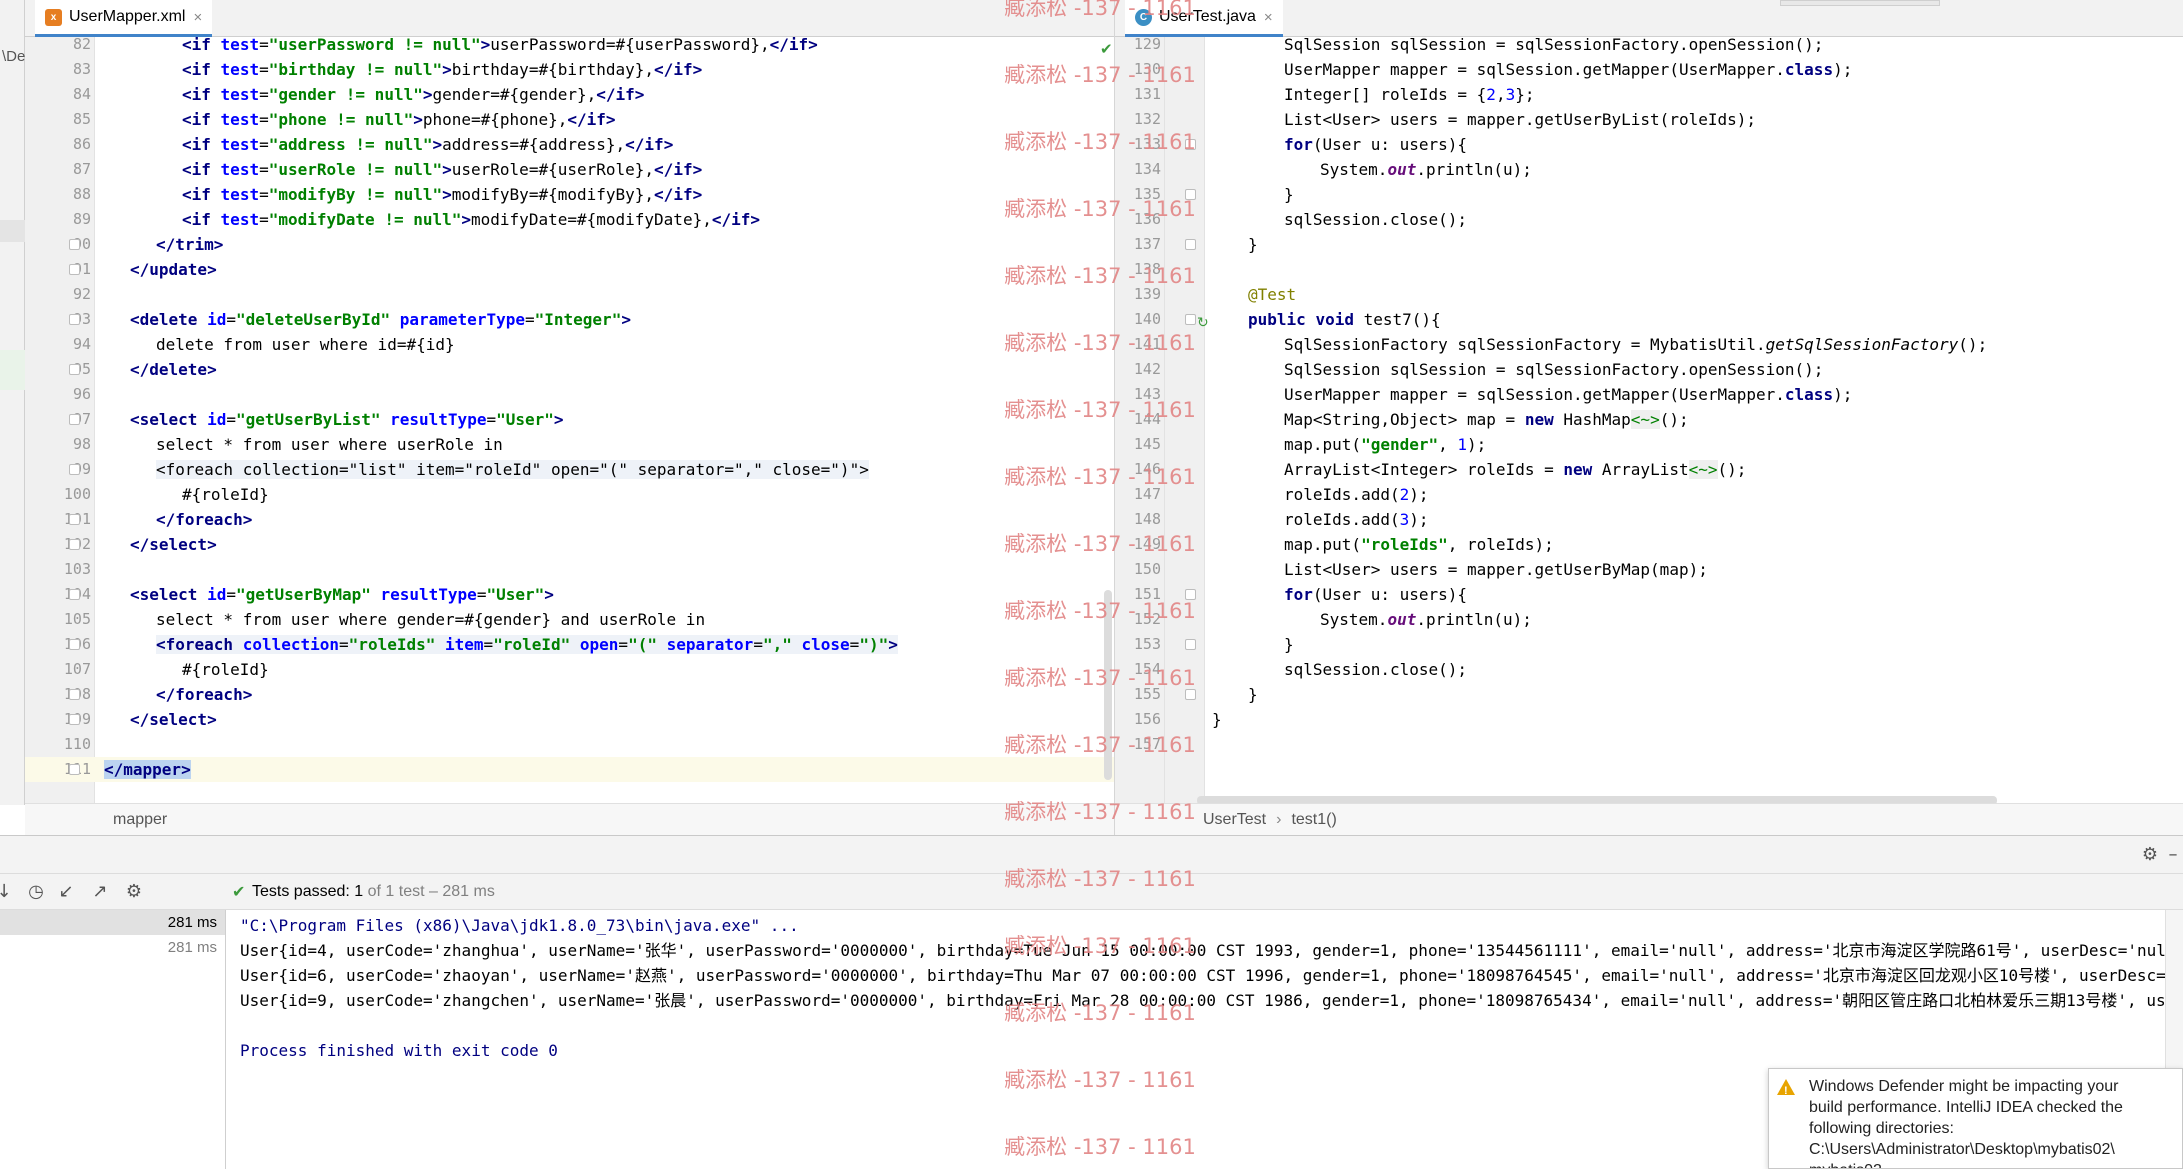 The height and width of the screenshot is (1169, 2183). Describe the element at coordinates (81, 45) in the screenshot. I see `line-number: 82` at that location.